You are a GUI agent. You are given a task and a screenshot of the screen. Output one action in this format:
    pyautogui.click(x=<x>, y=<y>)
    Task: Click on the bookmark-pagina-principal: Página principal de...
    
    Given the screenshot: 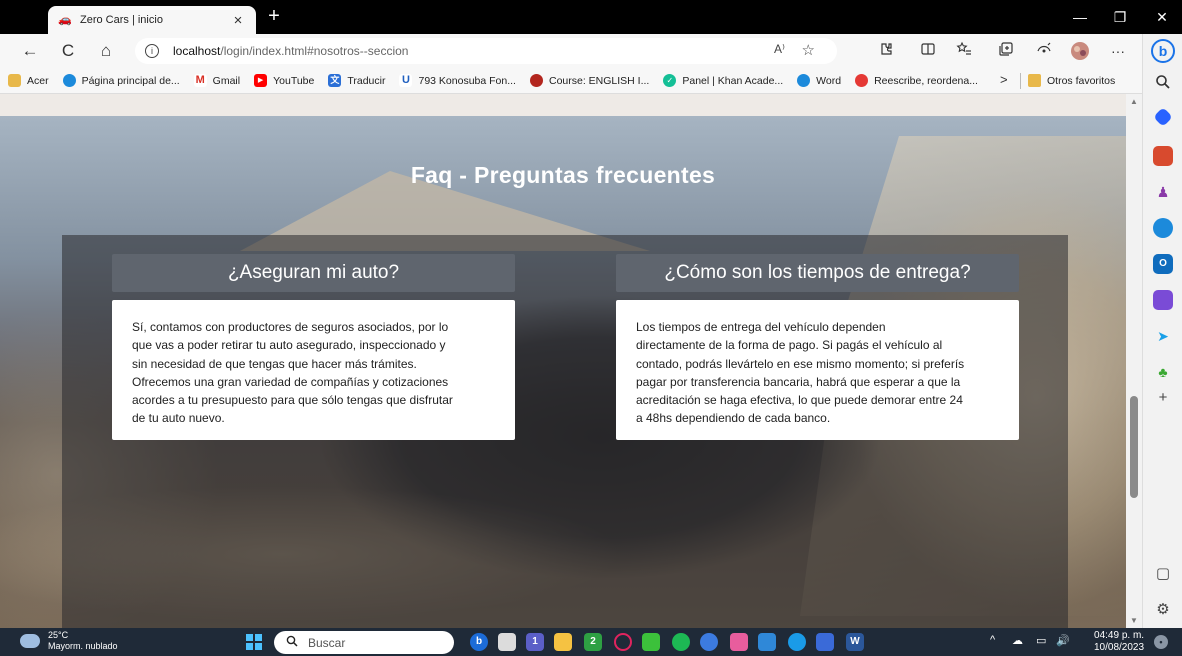 What is the action you would take?
    pyautogui.click(x=121, y=80)
    